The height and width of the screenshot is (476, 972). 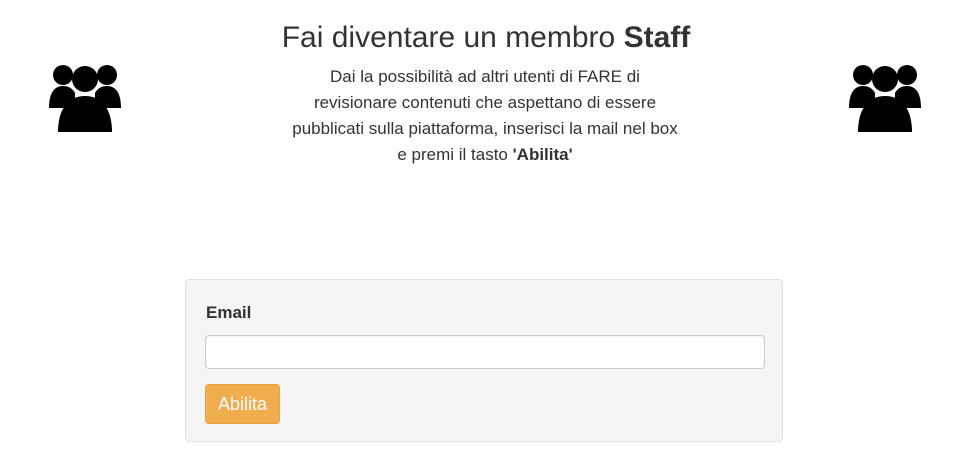 What do you see at coordinates (657, 37) in the screenshot?
I see `title-emphasis: Staff` at bounding box center [657, 37].